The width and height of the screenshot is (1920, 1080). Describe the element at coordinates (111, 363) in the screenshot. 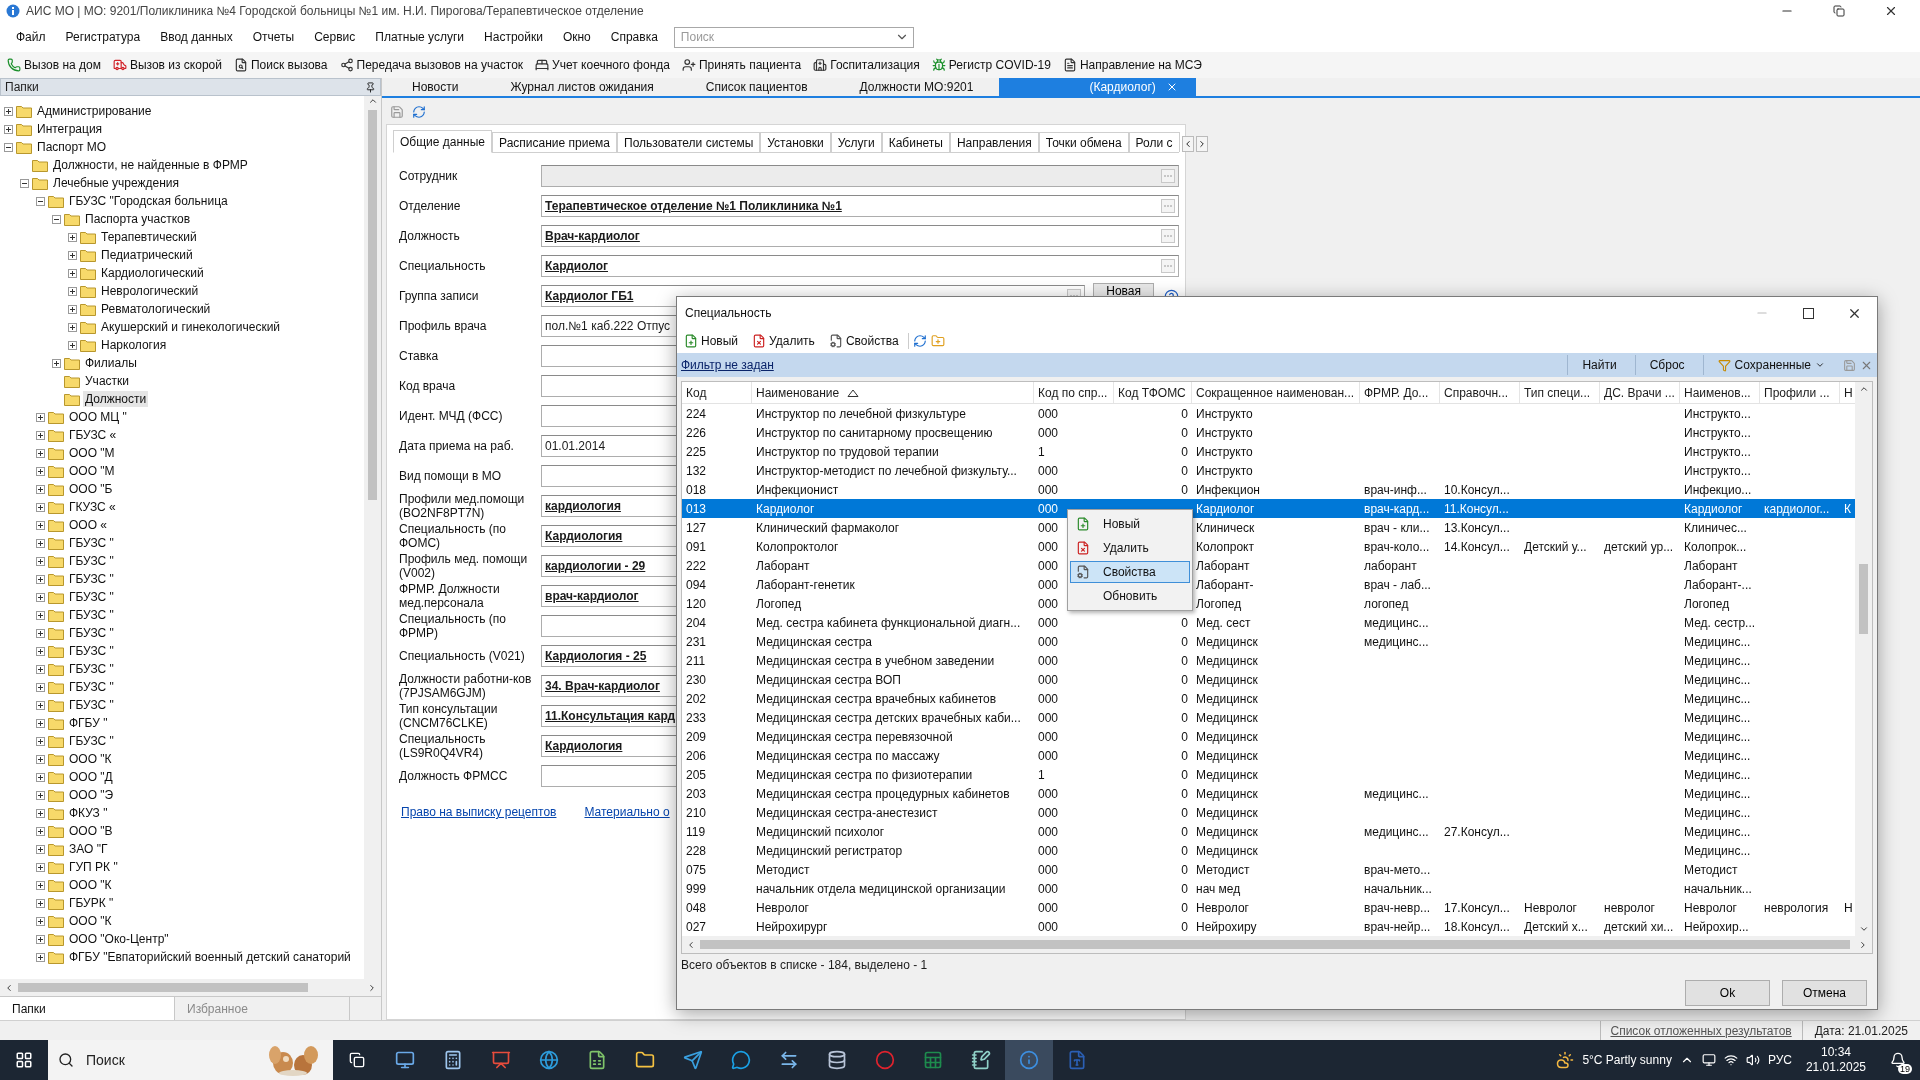

I see `tree-item: Филиалы` at that location.